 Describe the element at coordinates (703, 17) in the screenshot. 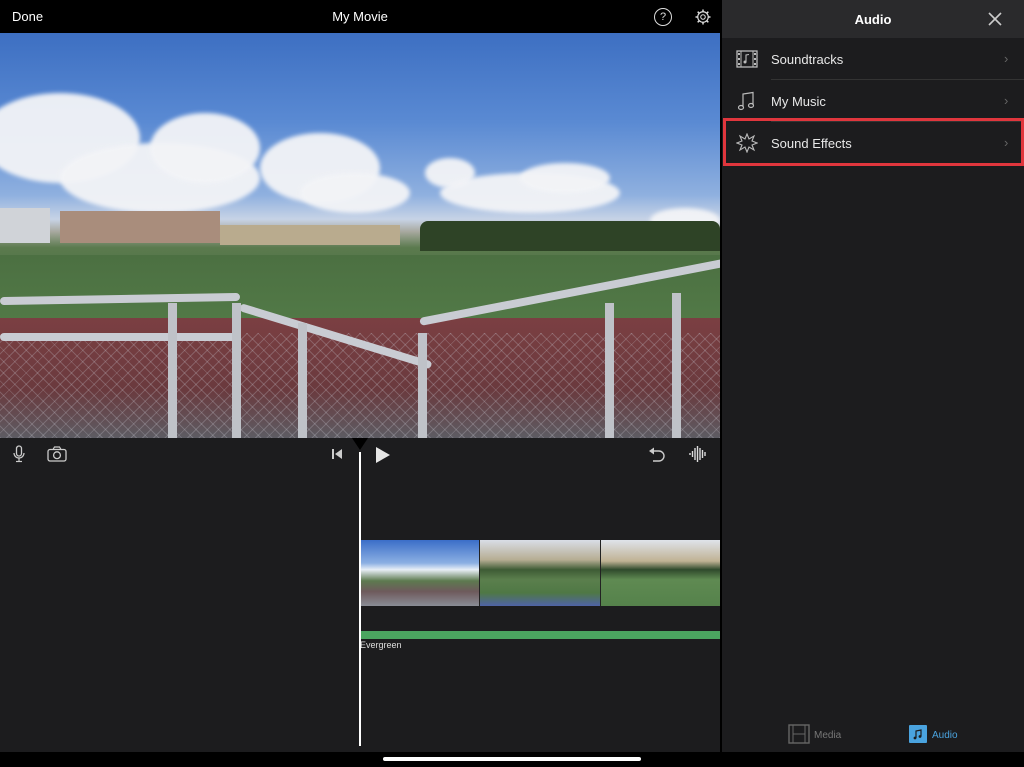

I see `gear-icon` at that location.